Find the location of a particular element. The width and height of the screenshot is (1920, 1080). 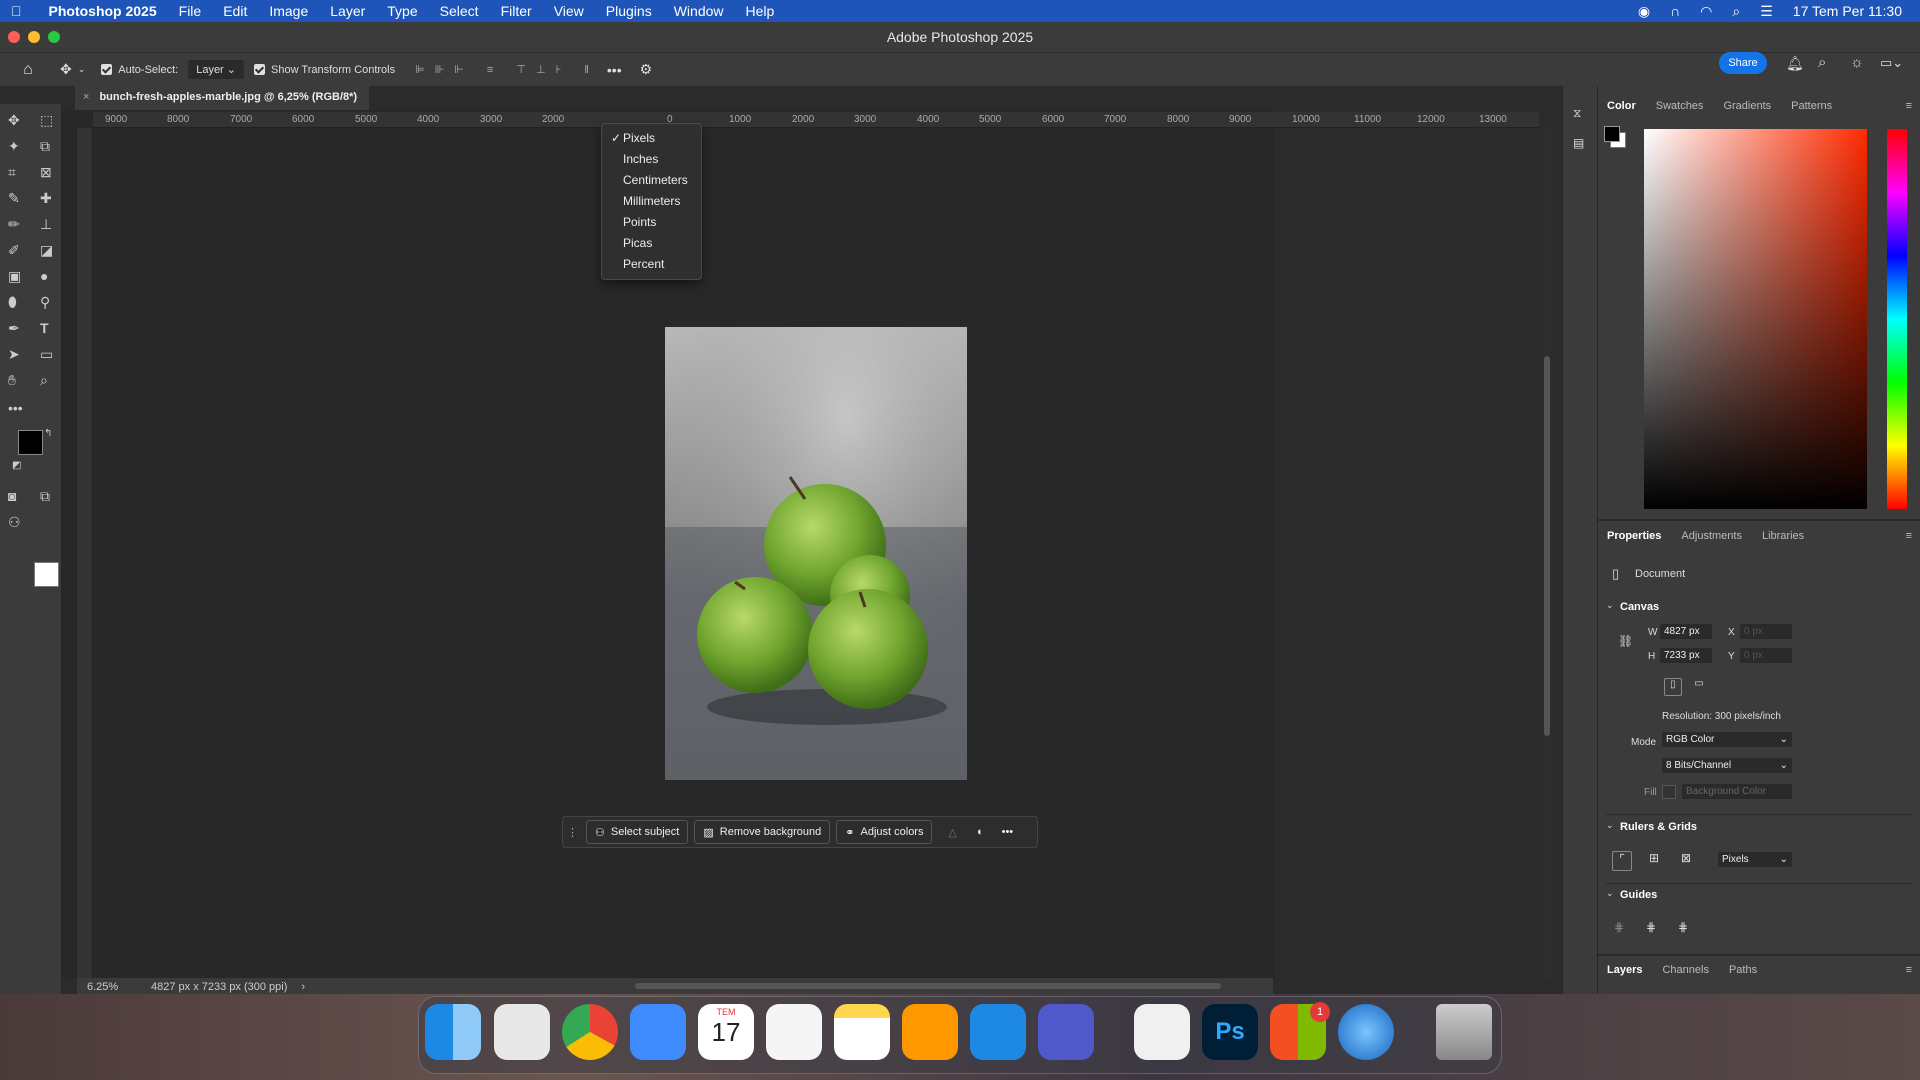

tab-layers: Layers is located at coordinates (1624, 970).